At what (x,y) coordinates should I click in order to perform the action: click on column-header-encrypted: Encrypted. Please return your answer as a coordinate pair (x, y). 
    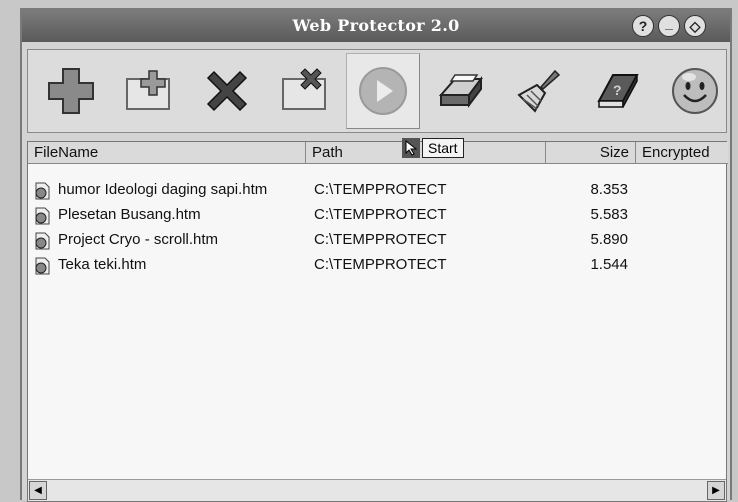
    Looking at the image, I should click on (682, 153).